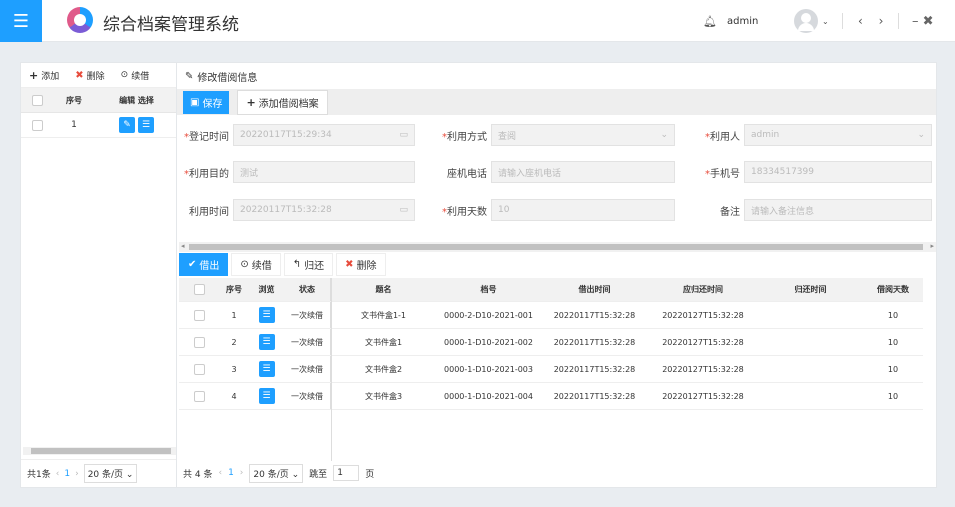  What do you see at coordinates (551, 290) in the screenshot?
I see `archive-table-header: 序号 浏览 状态 题名 档号 借出时间 应归还时间 归还时间 借阅天数` at bounding box center [551, 290].